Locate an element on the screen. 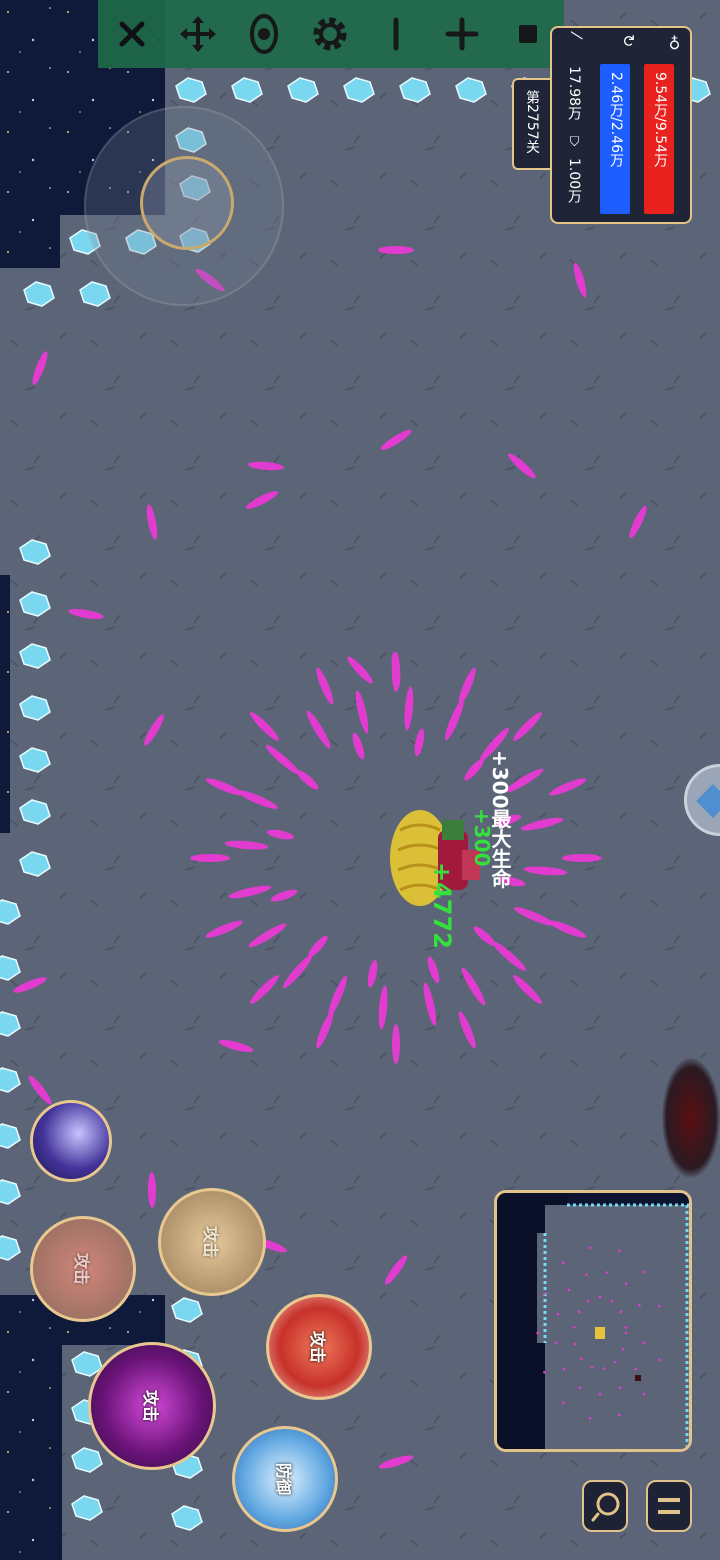  minus-icon is located at coordinates (396, 34).